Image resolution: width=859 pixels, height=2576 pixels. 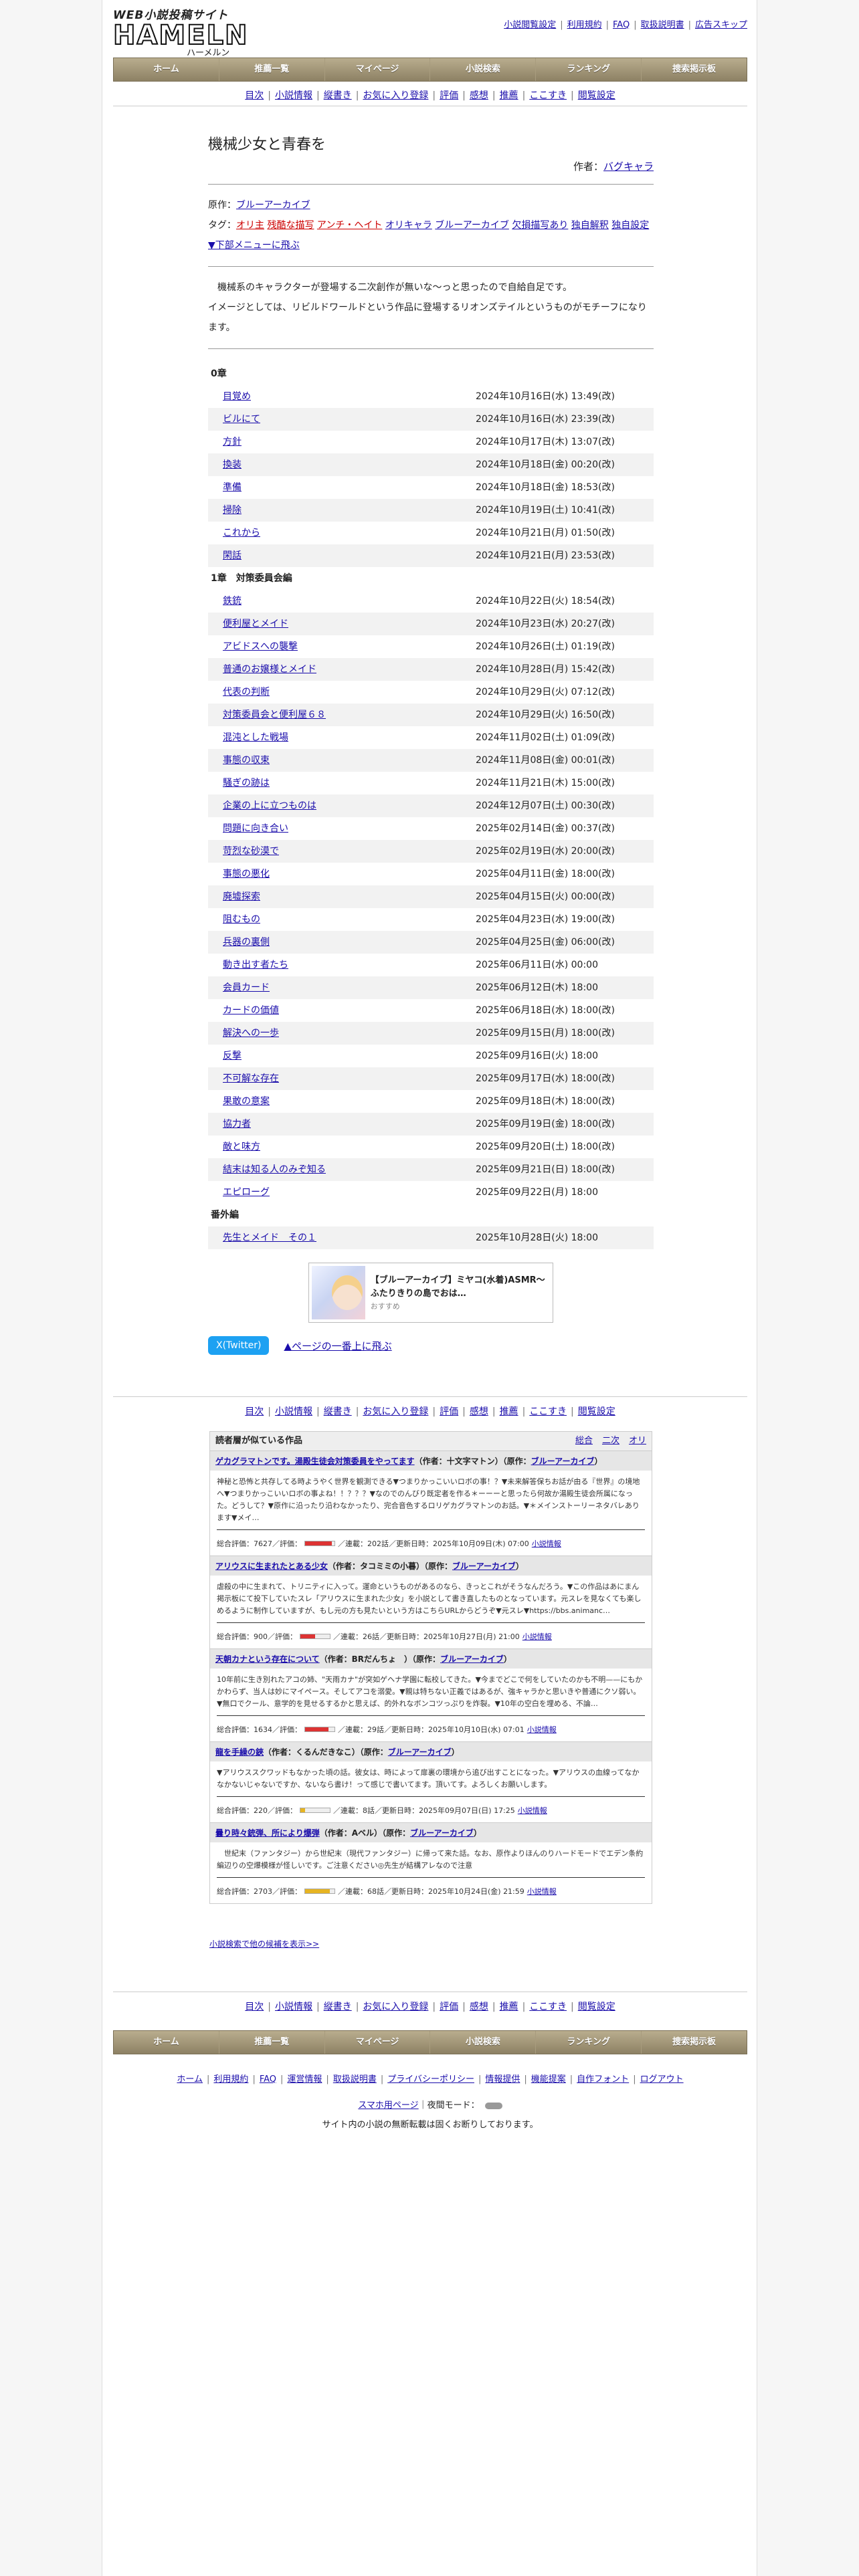 I want to click on top-link: FAQ, so click(x=622, y=25).